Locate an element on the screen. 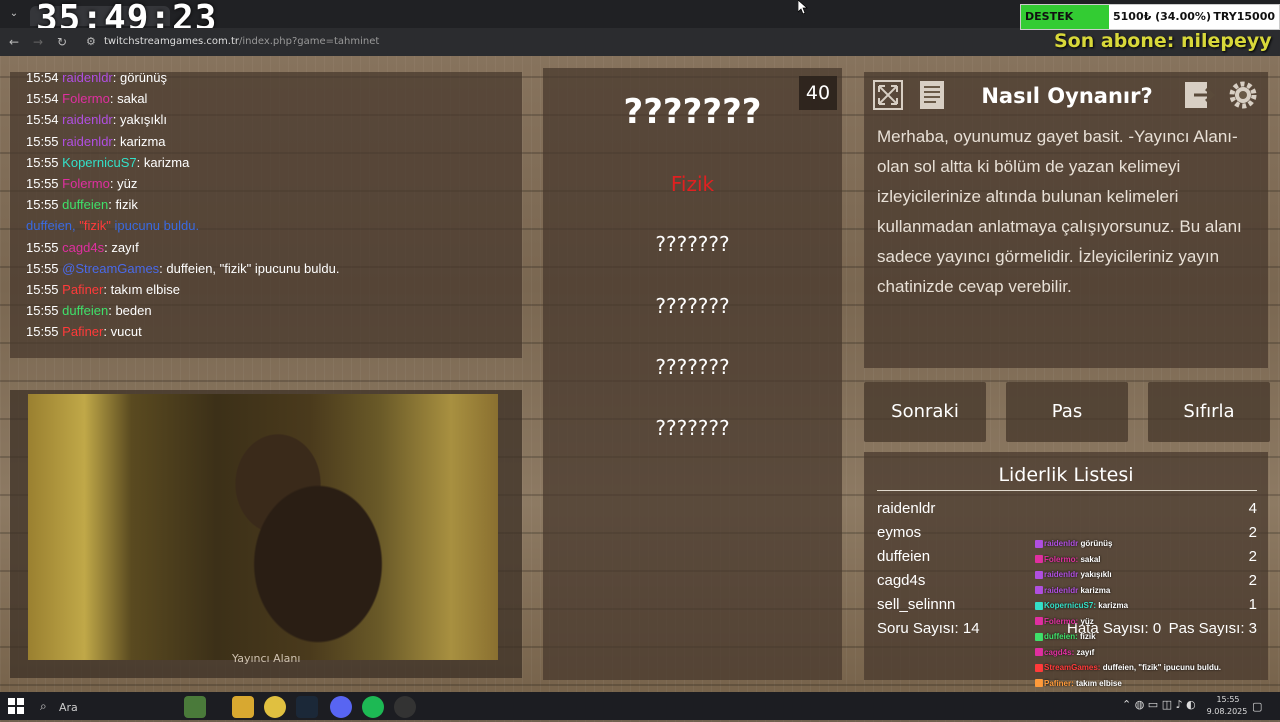 This screenshot has height=722, width=1280. chat-message: 15:55 duffeien: fizik is located at coordinates (266, 204).